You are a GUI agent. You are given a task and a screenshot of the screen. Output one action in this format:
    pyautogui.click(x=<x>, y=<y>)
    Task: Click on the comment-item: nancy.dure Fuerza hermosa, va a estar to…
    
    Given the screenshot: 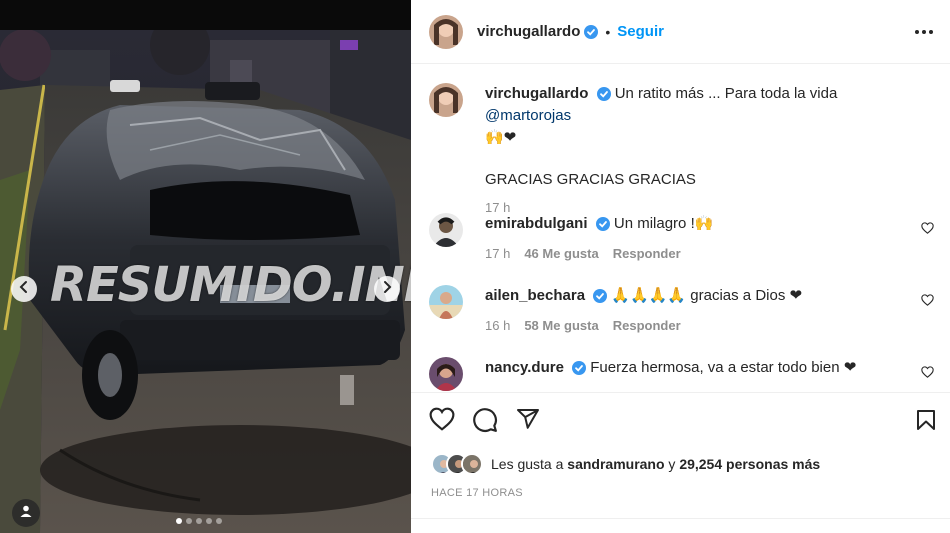 What is the action you would take?
    pyautogui.click(x=681, y=374)
    